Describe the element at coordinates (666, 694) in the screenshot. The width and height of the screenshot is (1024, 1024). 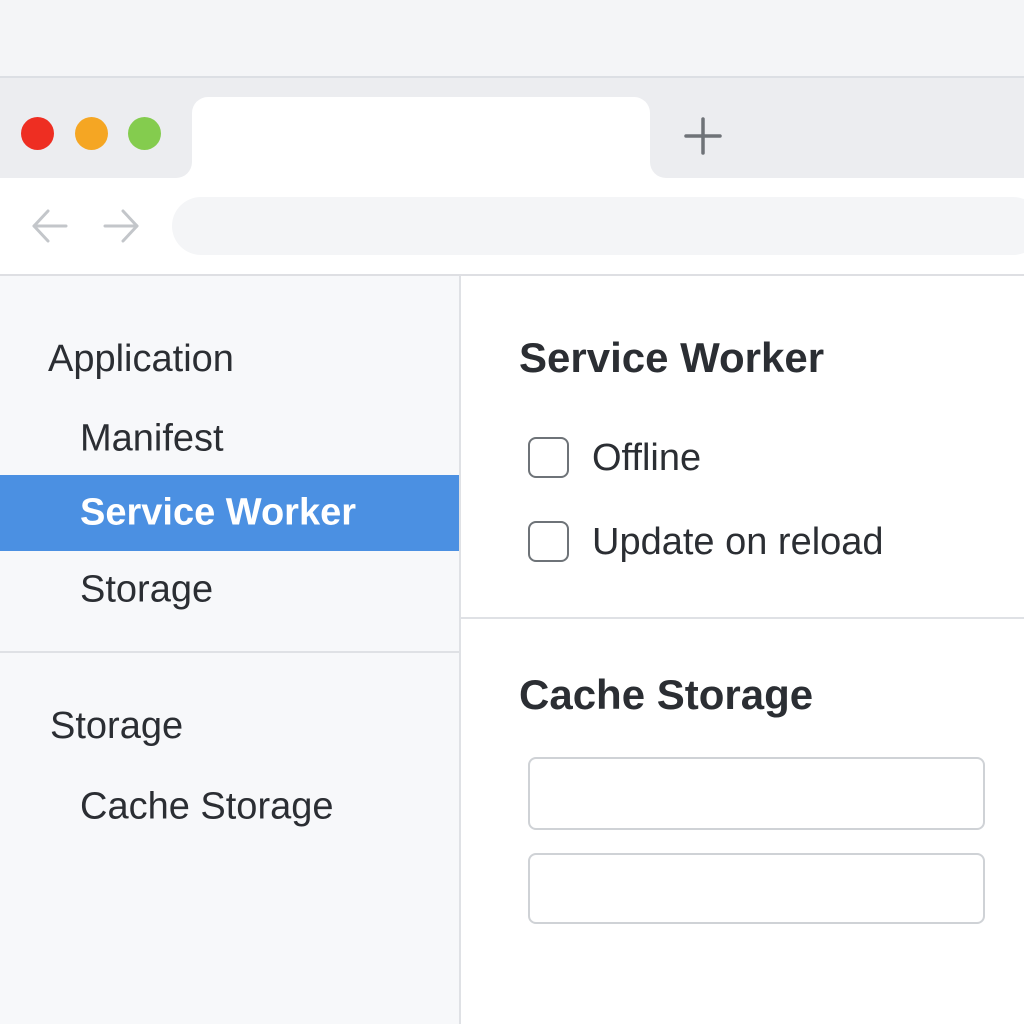
I see `cache-storage-heading: Cache Storage` at that location.